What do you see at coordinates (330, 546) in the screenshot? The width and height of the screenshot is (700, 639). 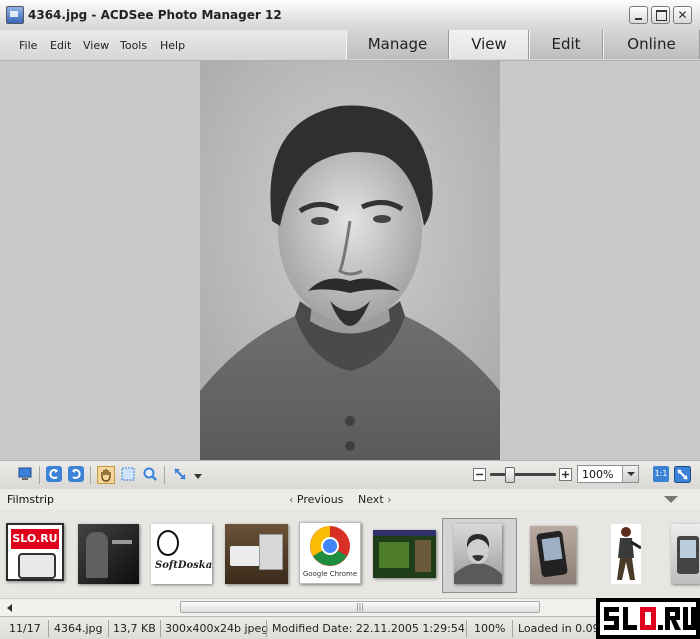 I see `chrome-icon` at bounding box center [330, 546].